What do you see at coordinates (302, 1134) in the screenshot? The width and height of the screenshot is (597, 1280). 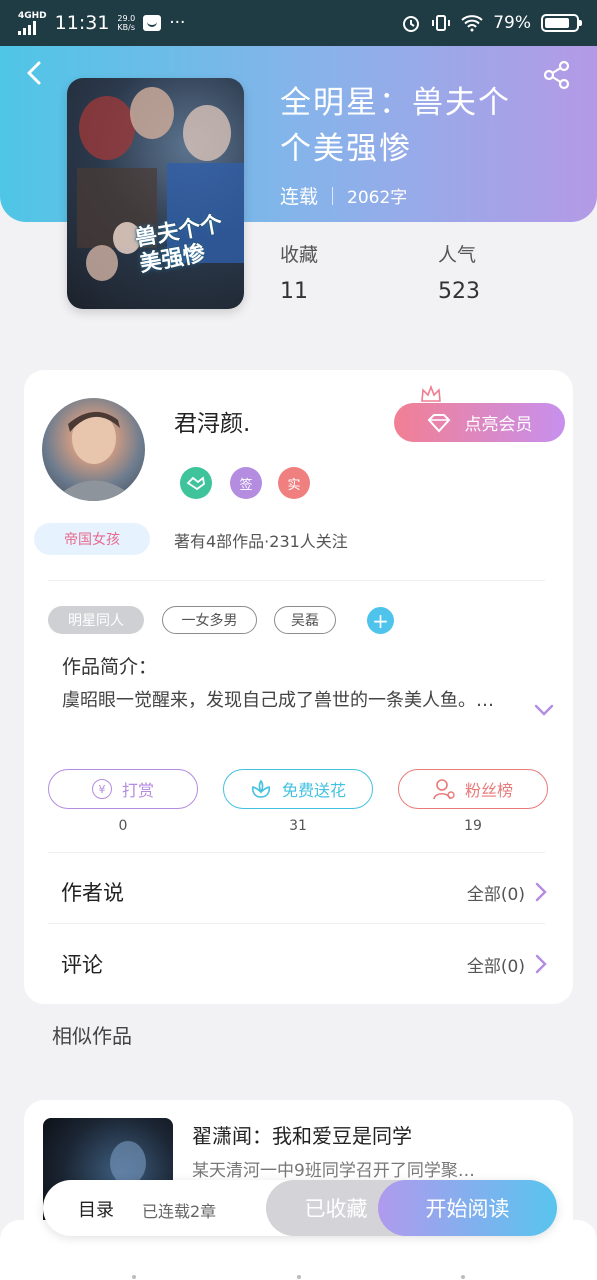 I see `similar-title: 翟潇闻：我和爱豆是同学` at bounding box center [302, 1134].